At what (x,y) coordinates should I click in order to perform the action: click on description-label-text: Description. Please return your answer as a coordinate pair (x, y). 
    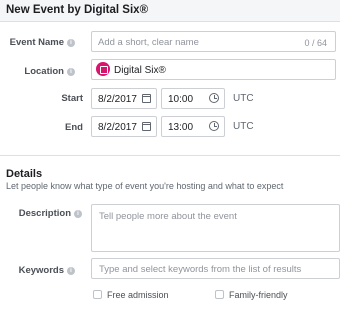
    Looking at the image, I should click on (44, 213).